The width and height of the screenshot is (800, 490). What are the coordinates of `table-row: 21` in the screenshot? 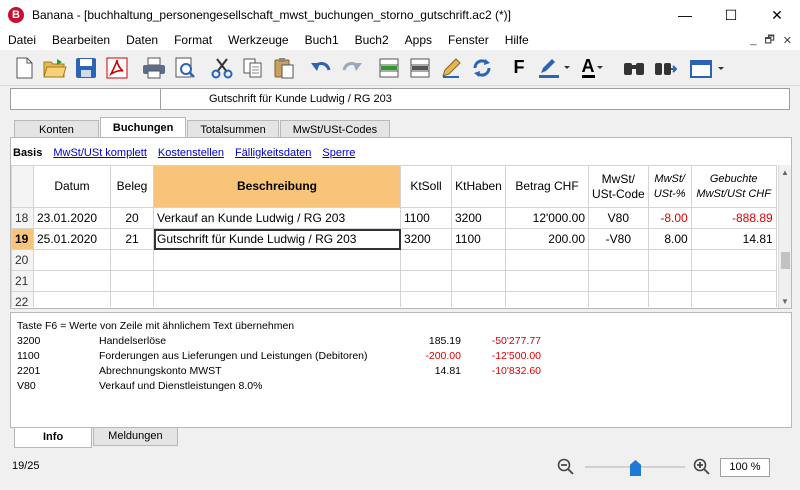 It's located at (394, 281).